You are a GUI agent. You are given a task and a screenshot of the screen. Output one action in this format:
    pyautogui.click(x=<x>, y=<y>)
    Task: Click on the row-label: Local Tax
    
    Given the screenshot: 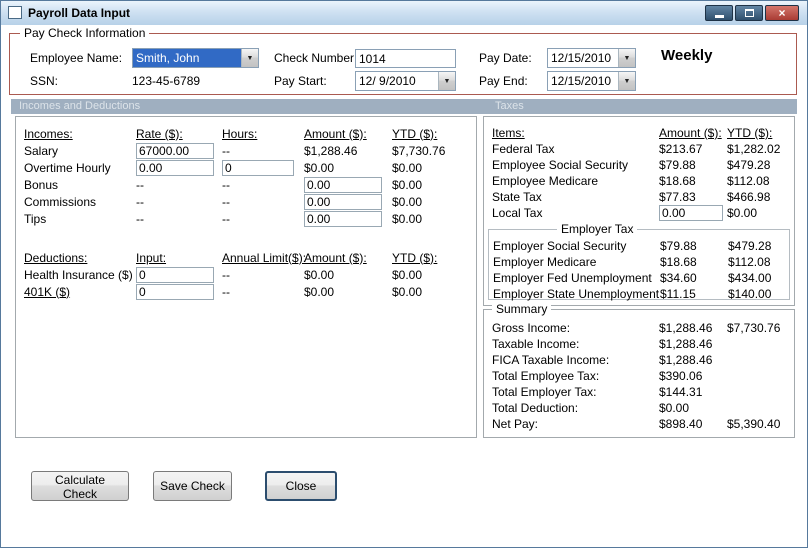 What is the action you would take?
    pyautogui.click(x=517, y=213)
    